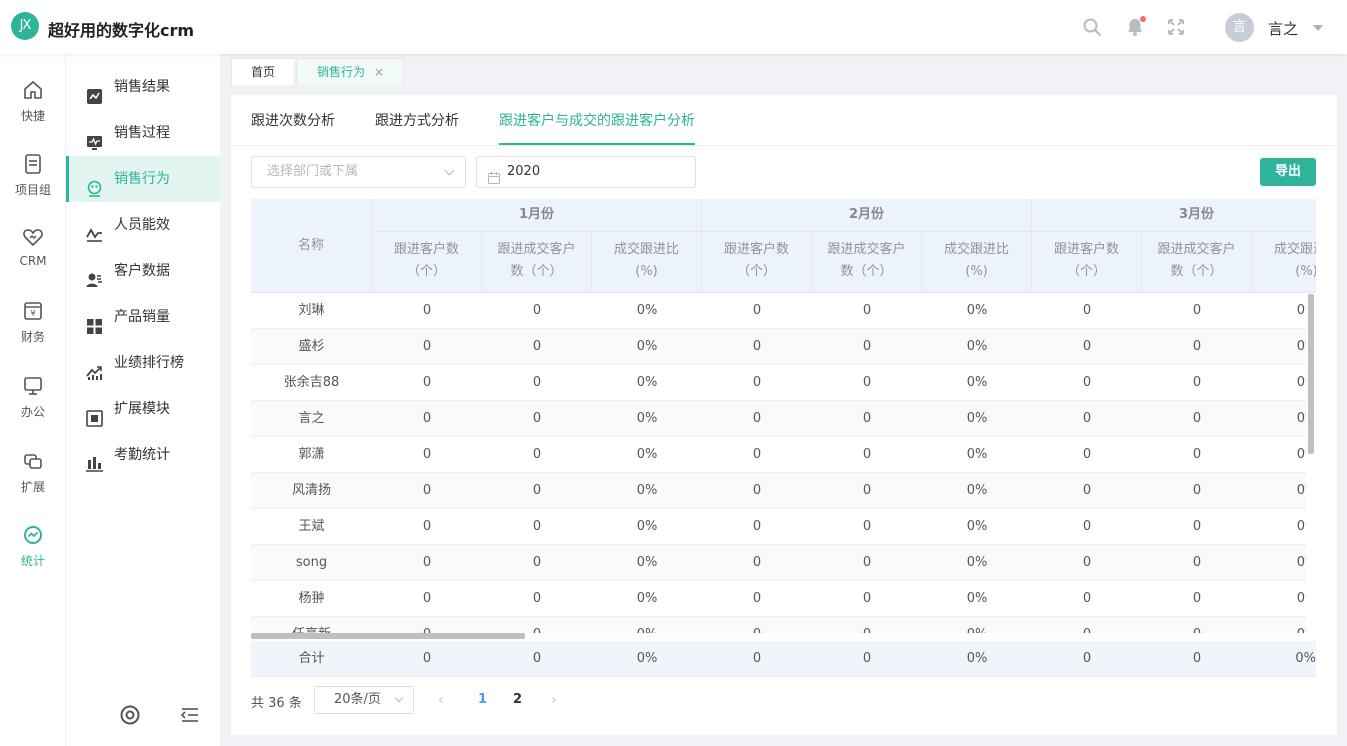 The image size is (1347, 746). What do you see at coordinates (33, 90) in the screenshot?
I see `home-icon` at bounding box center [33, 90].